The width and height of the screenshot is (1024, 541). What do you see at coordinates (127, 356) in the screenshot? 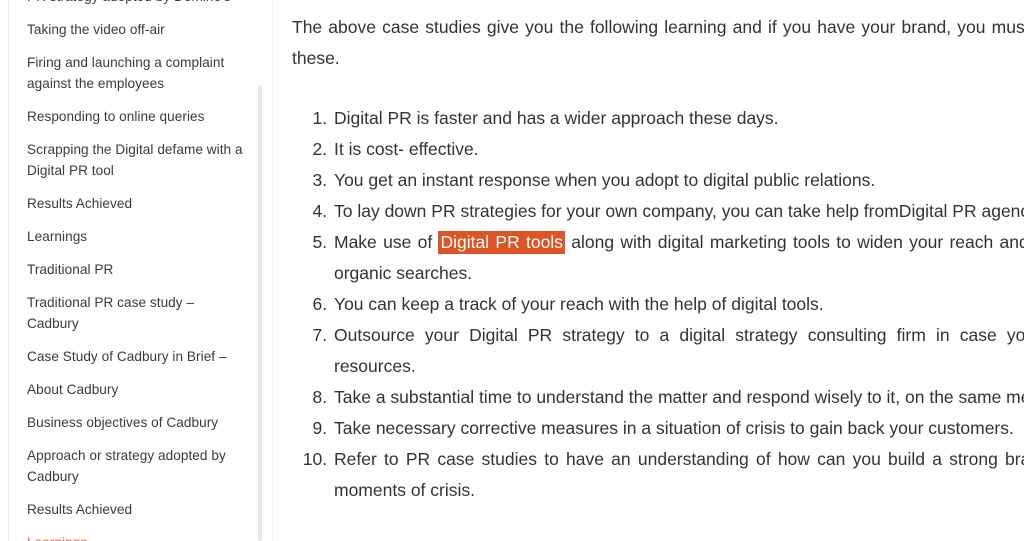
I see `toc-item-label: Case Study of Cadbury in Brief –` at bounding box center [127, 356].